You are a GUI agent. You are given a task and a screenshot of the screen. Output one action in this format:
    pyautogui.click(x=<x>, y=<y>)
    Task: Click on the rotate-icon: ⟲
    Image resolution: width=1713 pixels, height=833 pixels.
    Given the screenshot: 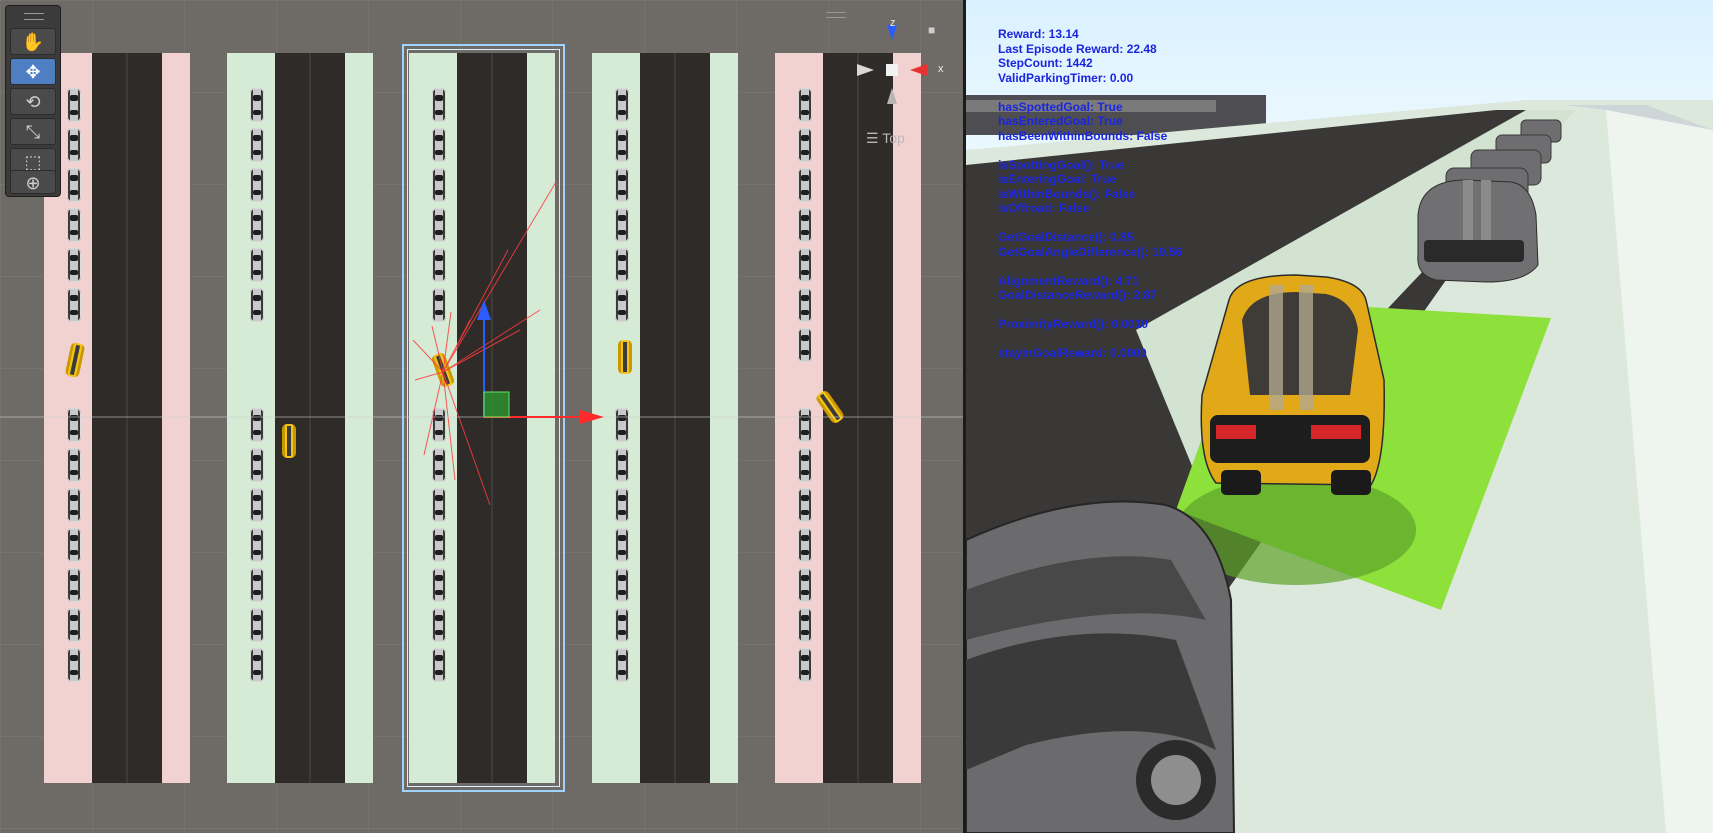 What is the action you would take?
    pyautogui.click(x=33, y=102)
    